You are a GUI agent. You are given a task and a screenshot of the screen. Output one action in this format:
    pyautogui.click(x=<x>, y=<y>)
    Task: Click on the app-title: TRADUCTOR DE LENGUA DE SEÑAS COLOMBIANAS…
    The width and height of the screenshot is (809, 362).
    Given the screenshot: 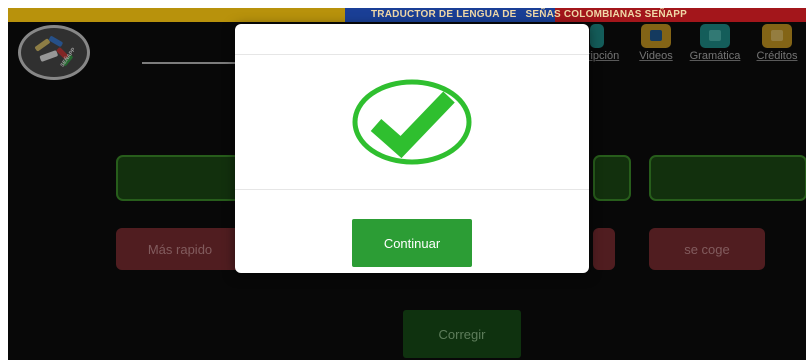 What is the action you would take?
    pyautogui.click(x=529, y=14)
    